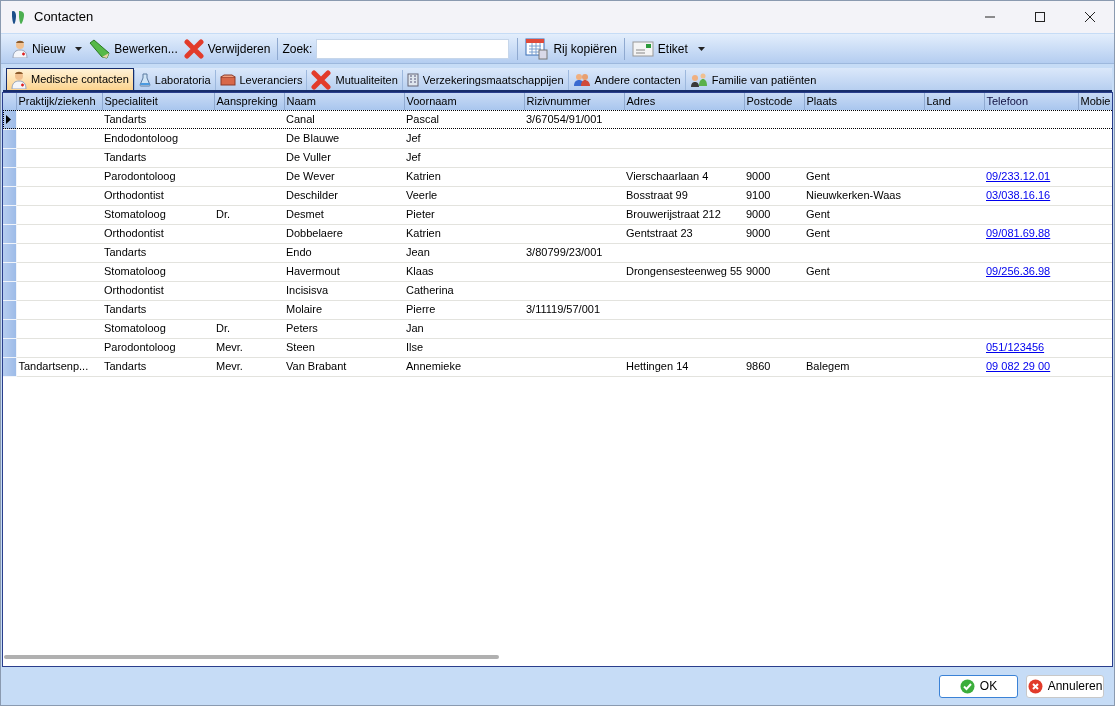 This screenshot has height=706, width=1115. Describe the element at coordinates (59, 101) in the screenshot. I see `column-header: Praktijk/ziekenh` at that location.